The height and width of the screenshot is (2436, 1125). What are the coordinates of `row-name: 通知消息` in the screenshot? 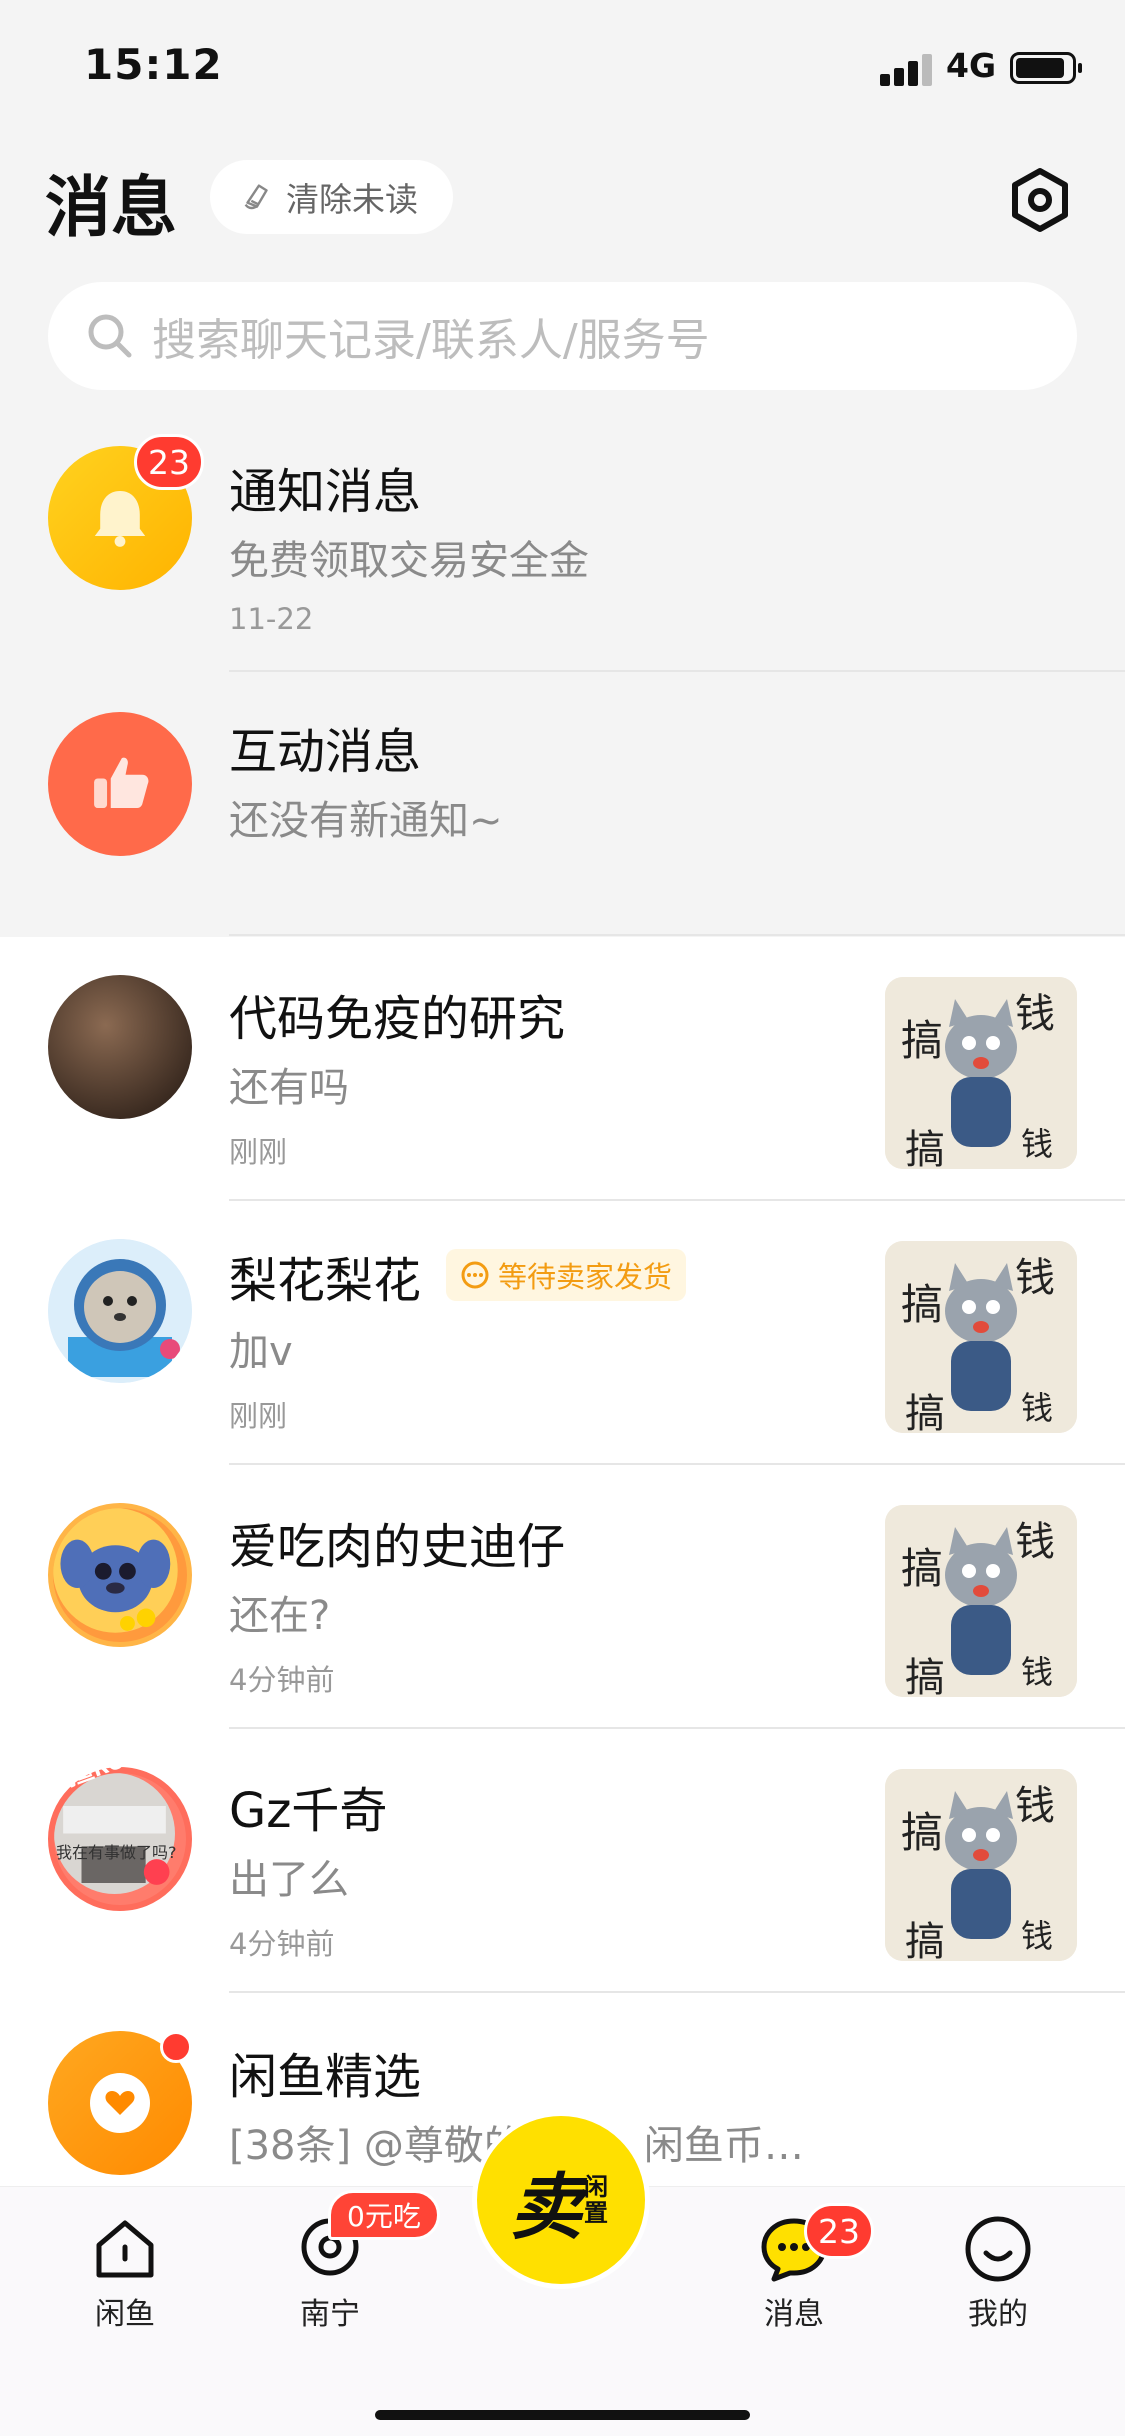 It's located at (325, 492).